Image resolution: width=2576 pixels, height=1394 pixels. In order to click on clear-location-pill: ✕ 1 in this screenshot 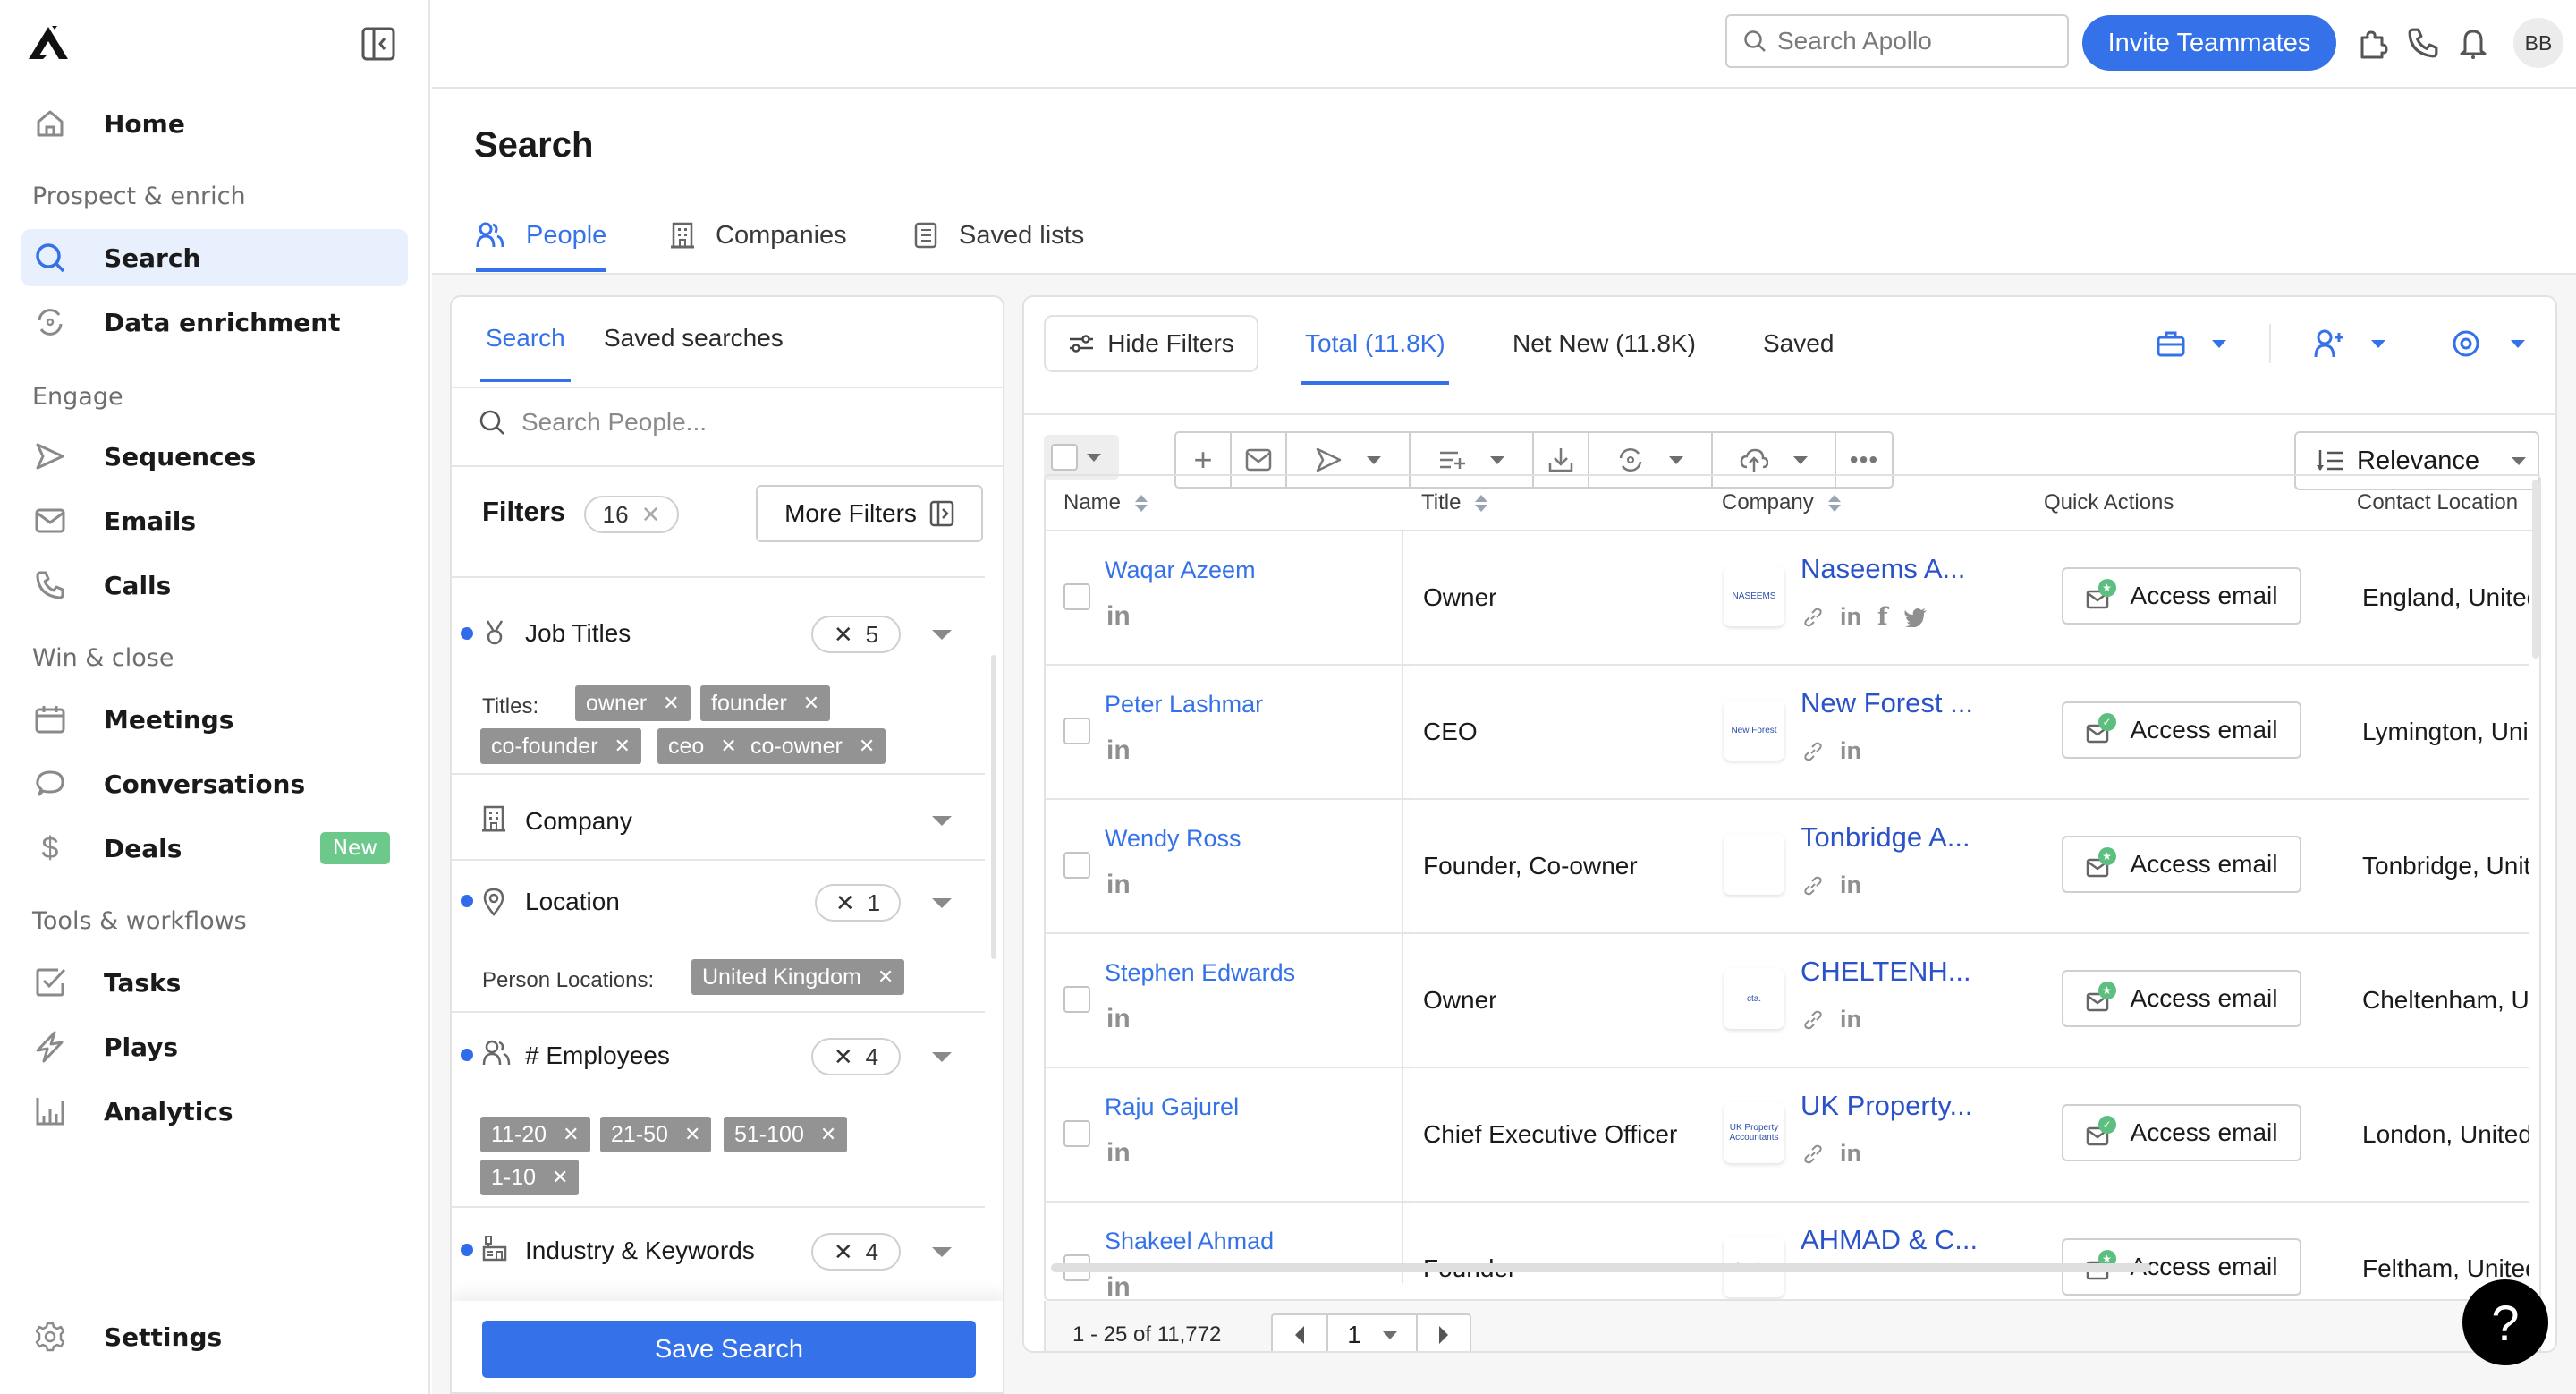, I will do `click(858, 903)`.